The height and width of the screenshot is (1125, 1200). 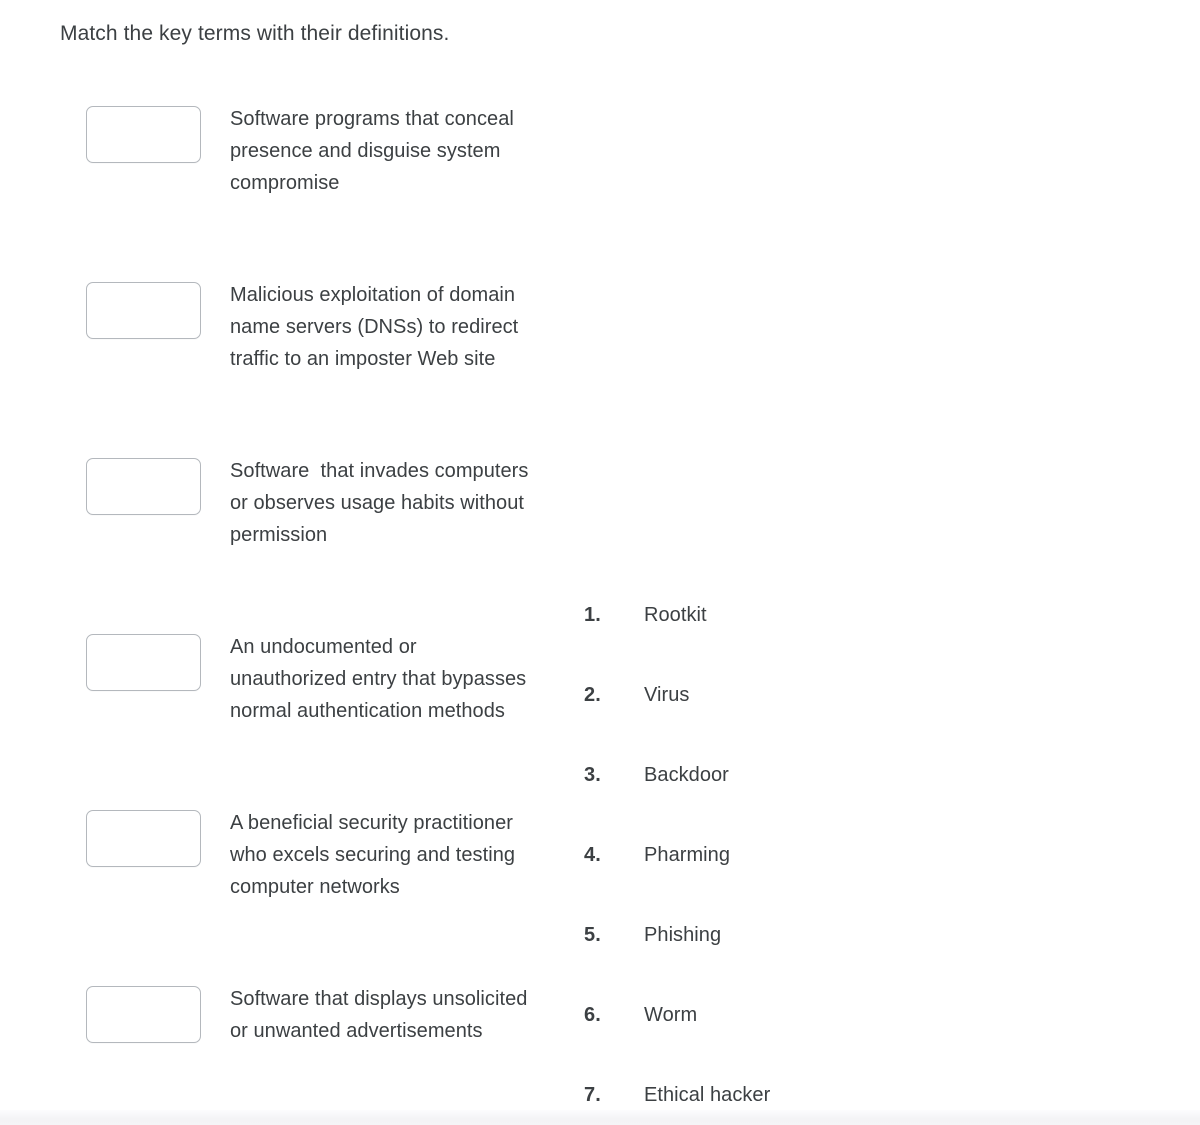 What do you see at coordinates (592, 1015) in the screenshot?
I see `term-number: 6.` at bounding box center [592, 1015].